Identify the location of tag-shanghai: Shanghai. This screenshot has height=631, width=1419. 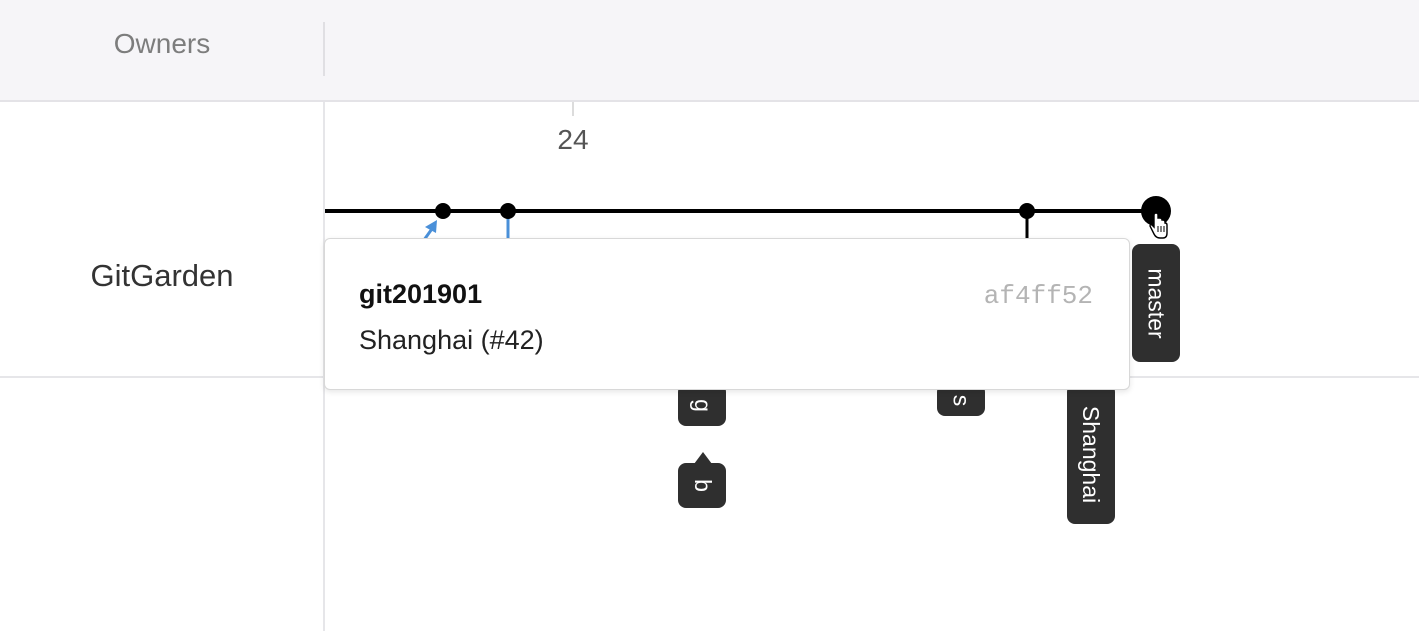
(1091, 454).